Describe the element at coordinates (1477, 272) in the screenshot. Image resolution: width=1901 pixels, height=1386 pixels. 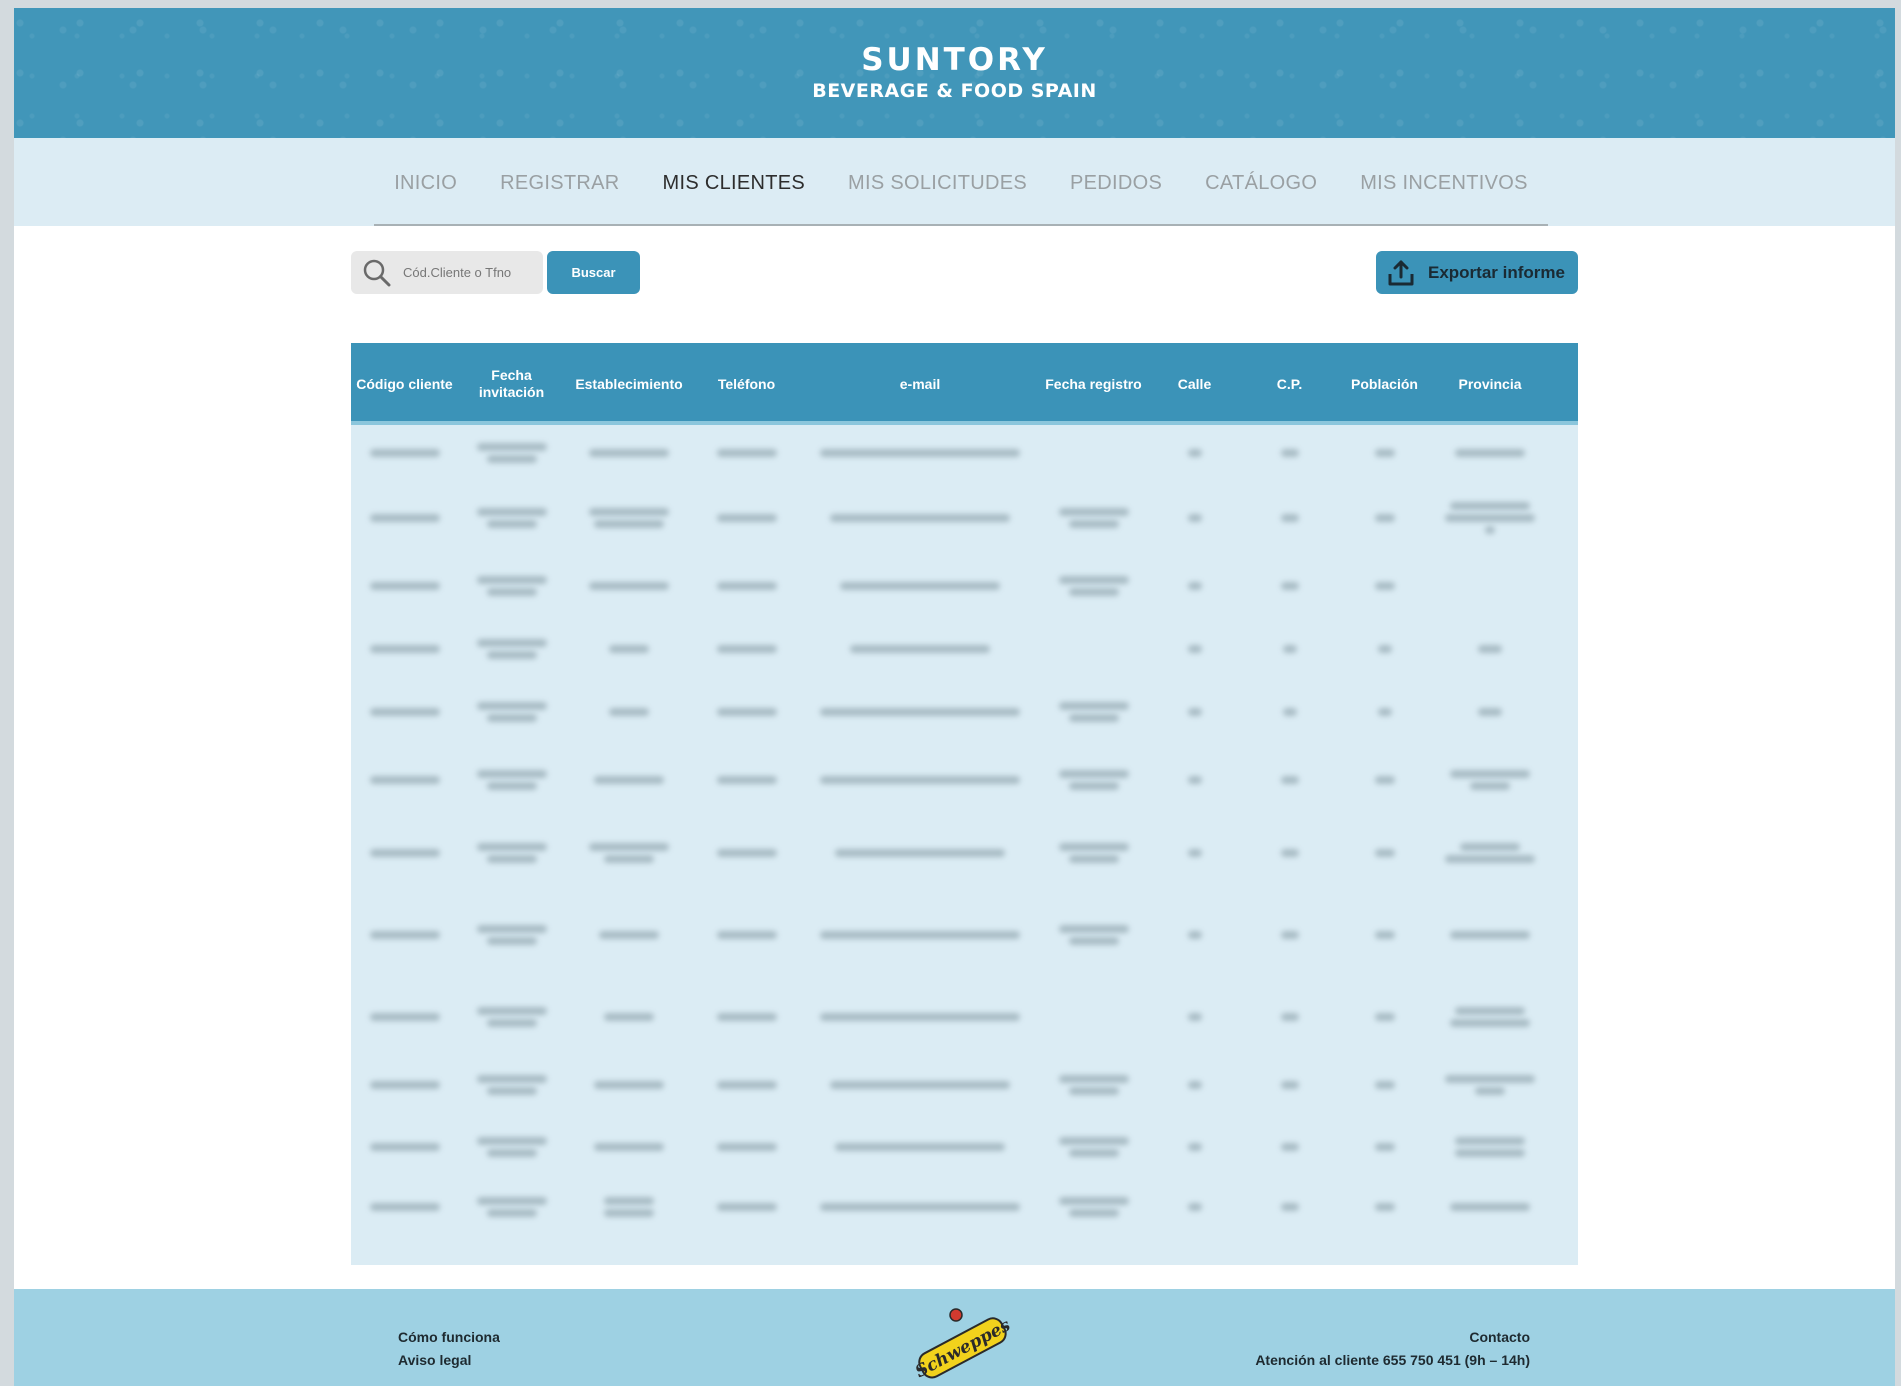
I see `export-report-button: Exportar informe` at that location.